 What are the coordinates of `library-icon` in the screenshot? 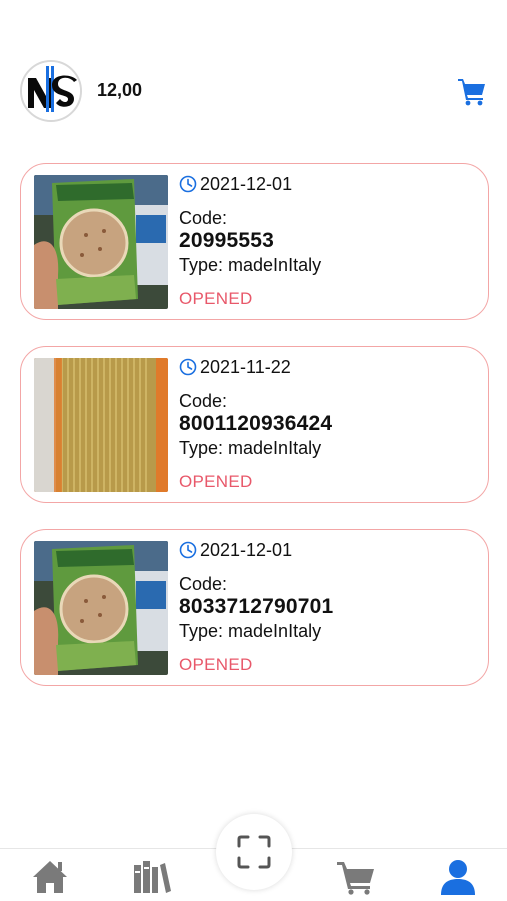 It's located at (152, 876).